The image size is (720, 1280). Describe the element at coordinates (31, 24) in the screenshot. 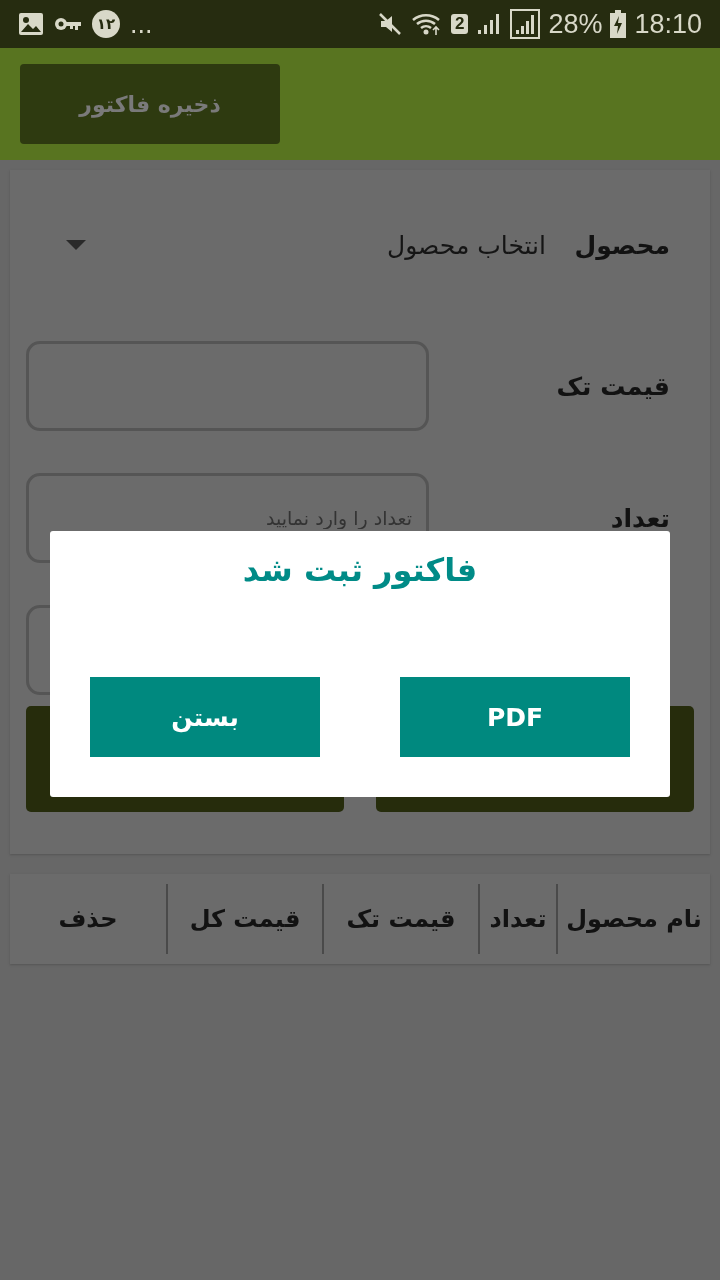

I see `image-icon` at that location.